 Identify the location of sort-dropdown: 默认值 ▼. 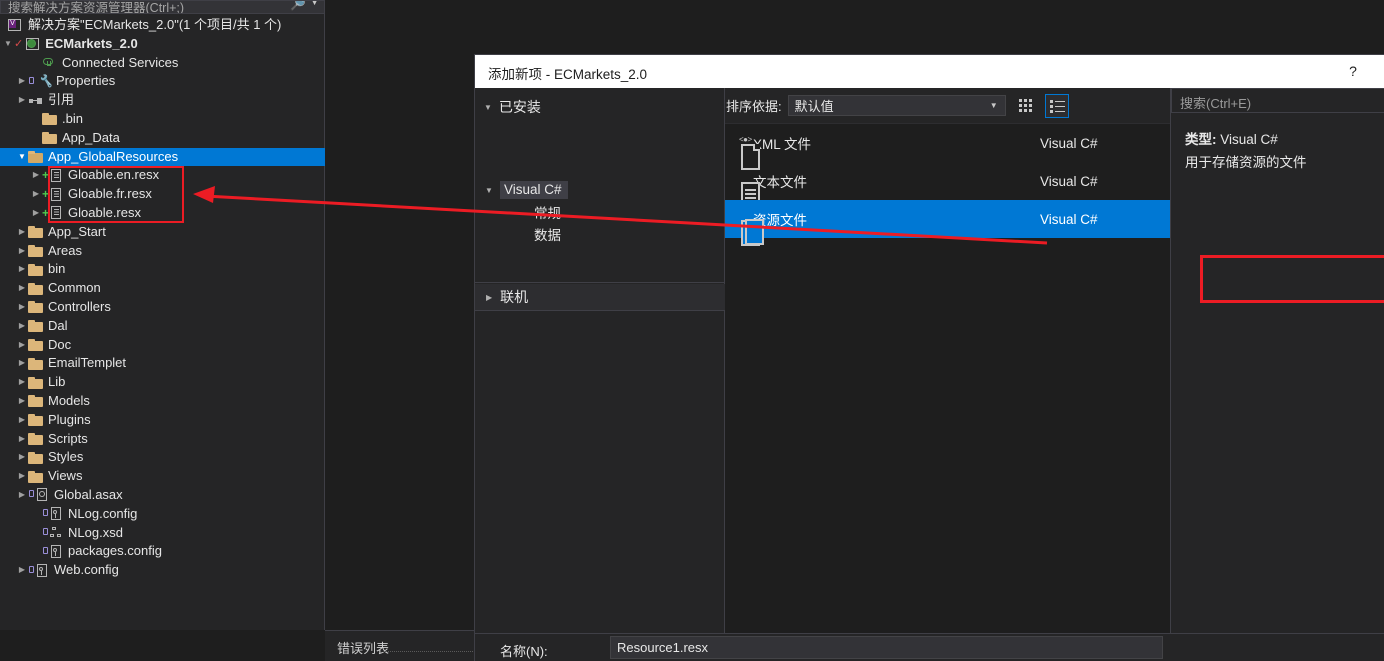
(896, 105).